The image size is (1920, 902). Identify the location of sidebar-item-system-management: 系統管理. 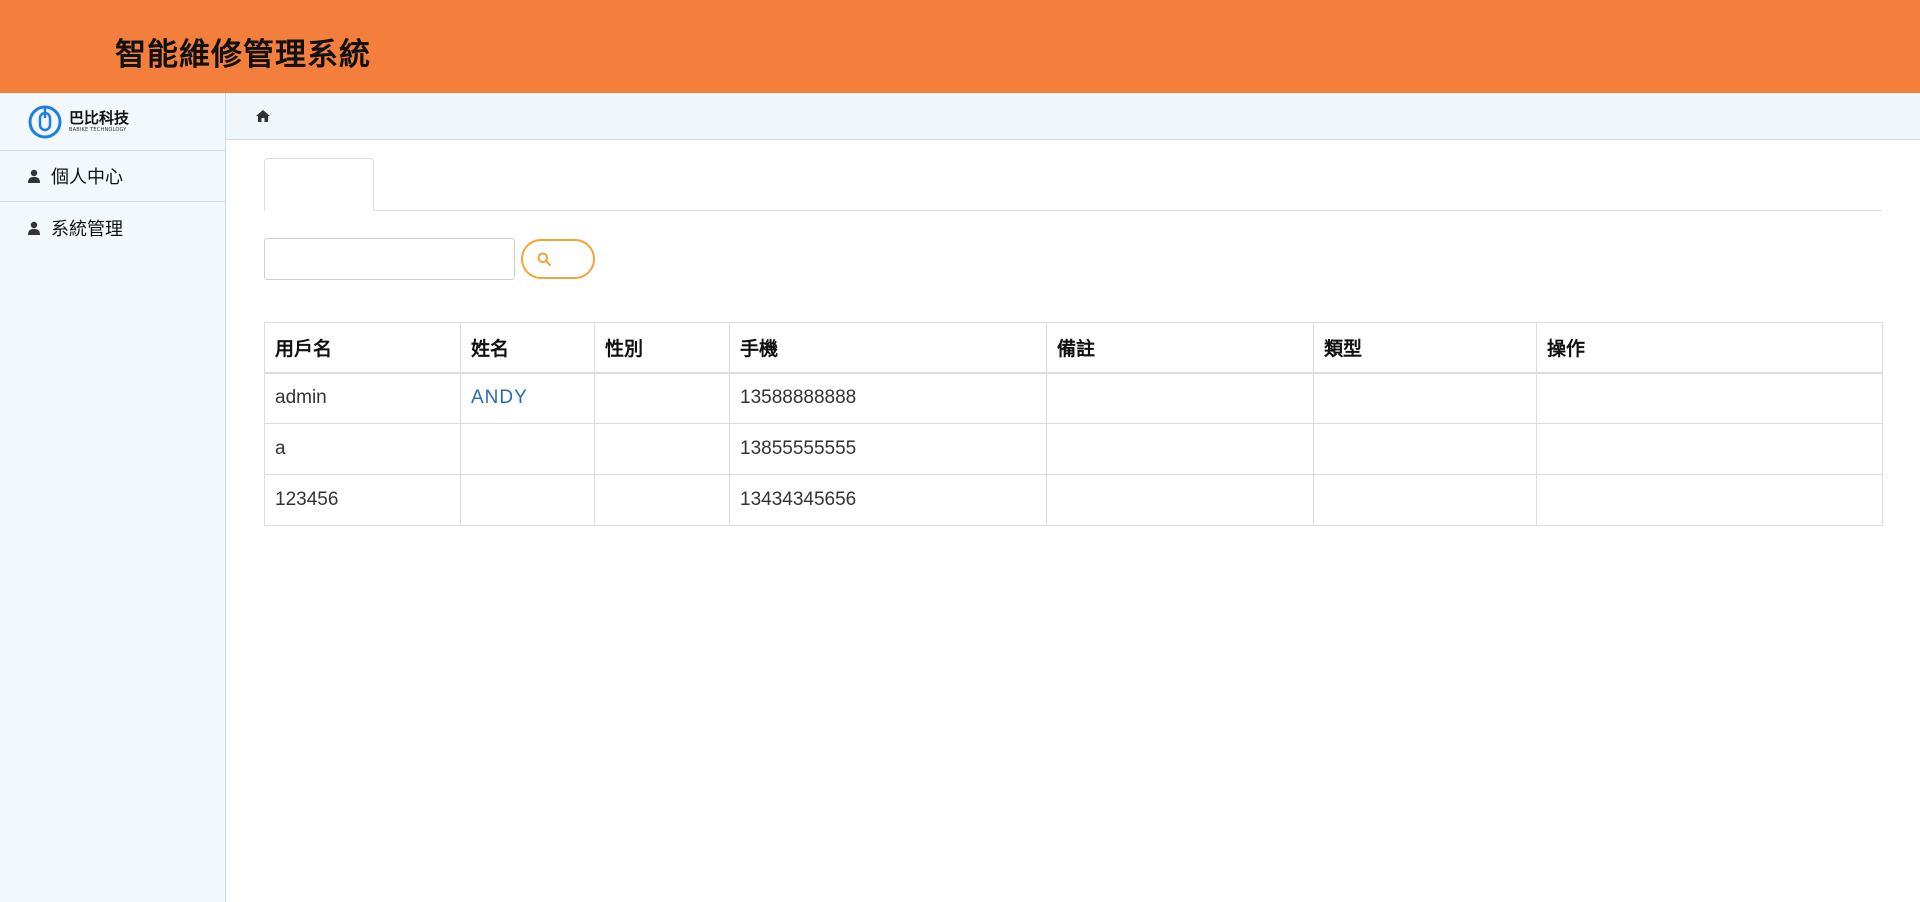
(112, 227).